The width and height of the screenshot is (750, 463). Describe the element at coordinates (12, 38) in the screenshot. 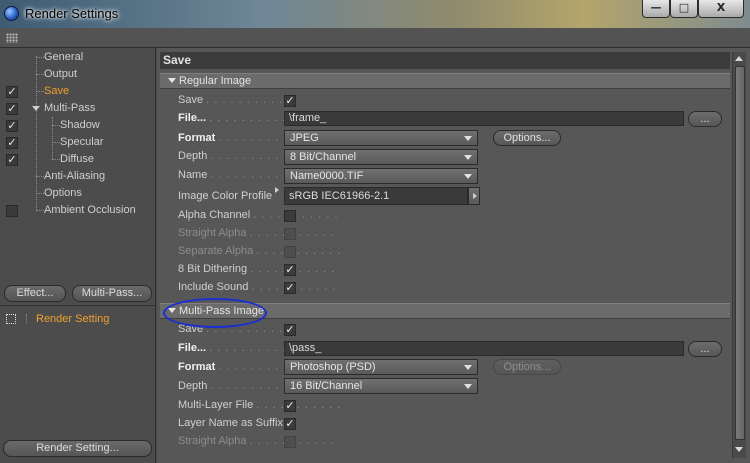

I see `grip-icon` at that location.